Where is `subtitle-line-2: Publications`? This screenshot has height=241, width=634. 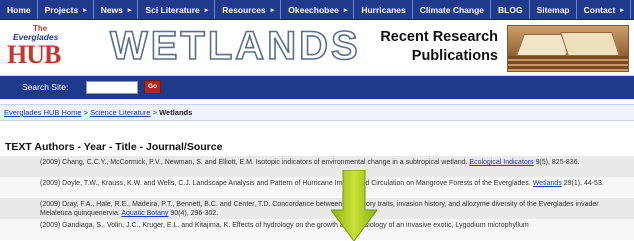
subtitle-line-2: Publications is located at coordinates (454, 56).